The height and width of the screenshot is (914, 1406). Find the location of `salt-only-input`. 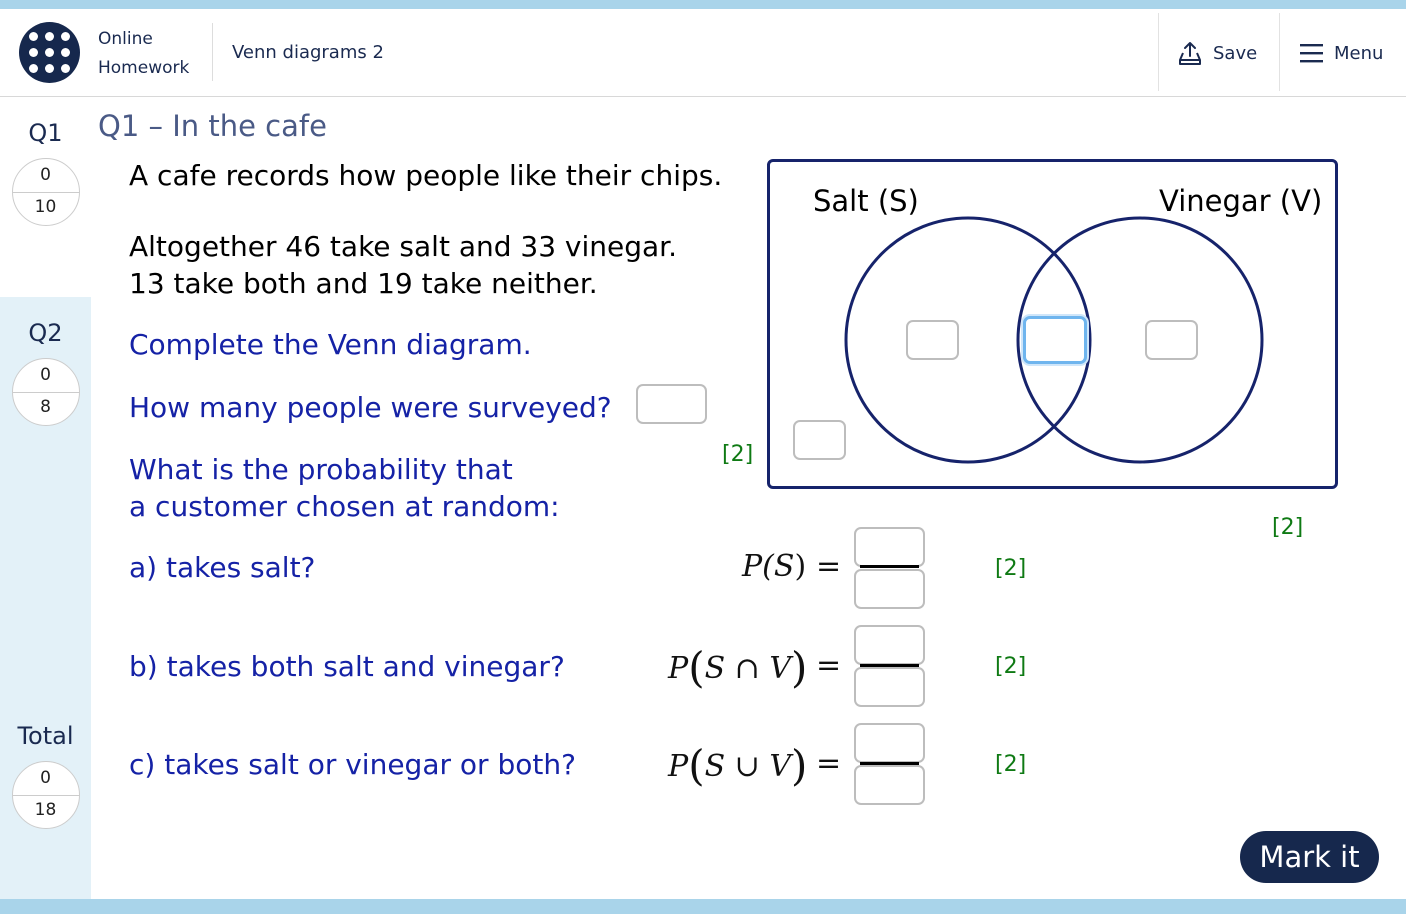

salt-only-input is located at coordinates (932, 340).